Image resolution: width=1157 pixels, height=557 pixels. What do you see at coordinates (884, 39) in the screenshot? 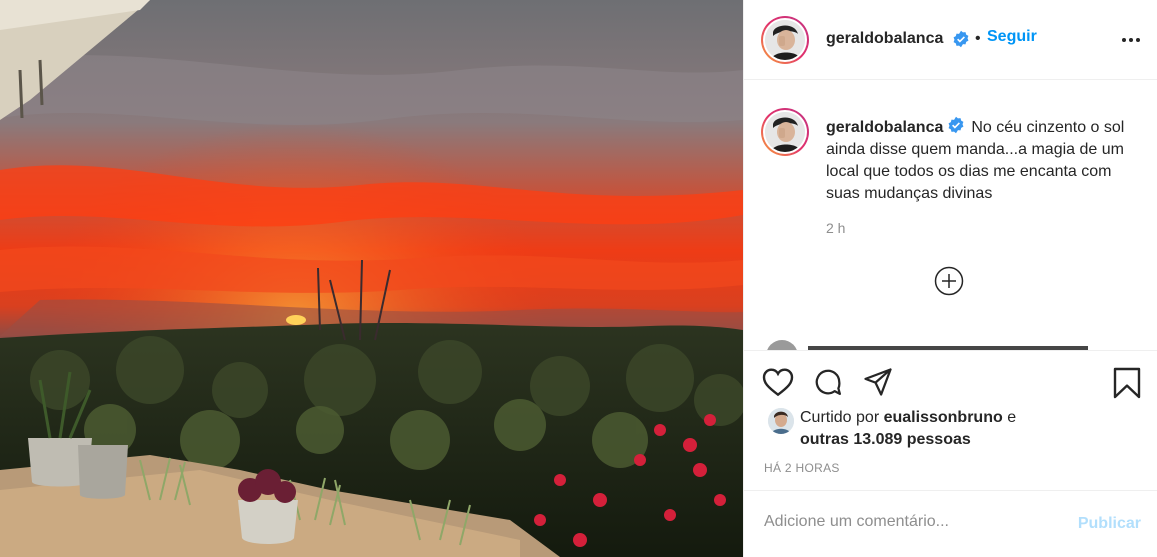
I see `header-username: geraldobalanca` at bounding box center [884, 39].